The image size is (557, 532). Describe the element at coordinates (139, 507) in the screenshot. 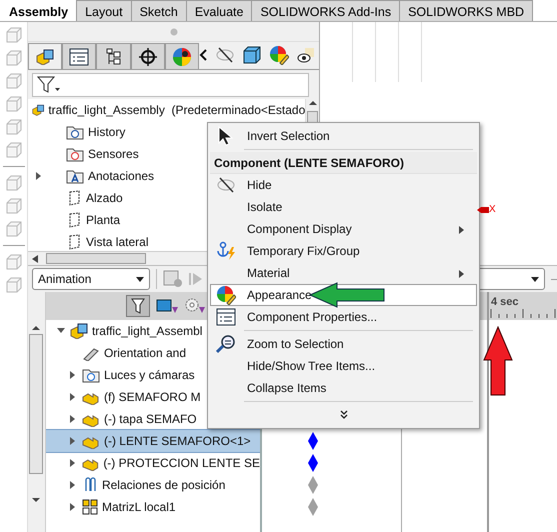

I see `tree-item: MatrizL local1` at that location.